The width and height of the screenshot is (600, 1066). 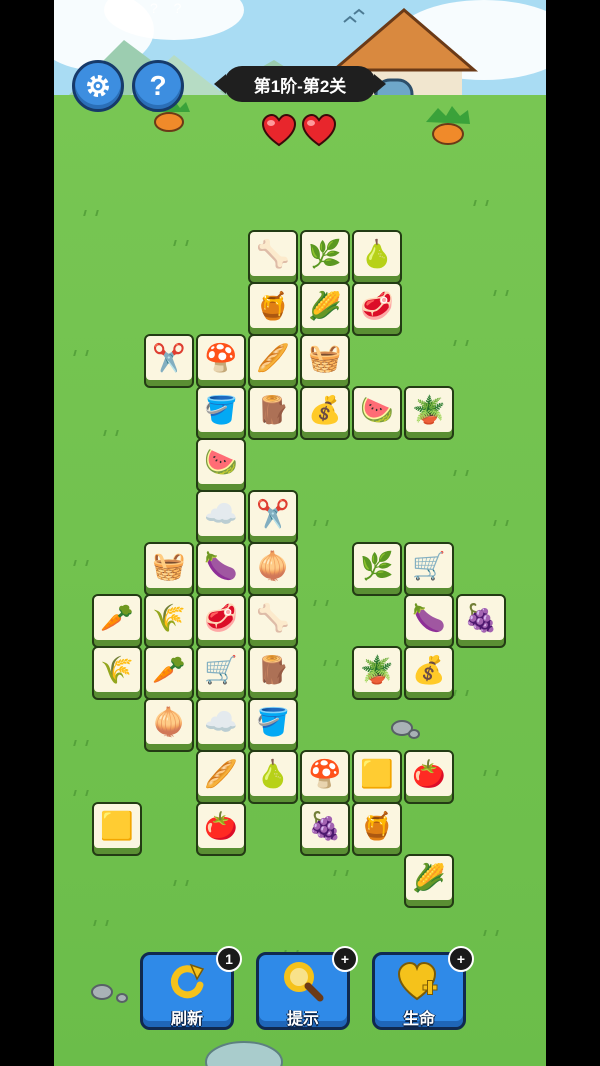 I want to click on cotton-icon: ☁️, so click(x=221, y=722).